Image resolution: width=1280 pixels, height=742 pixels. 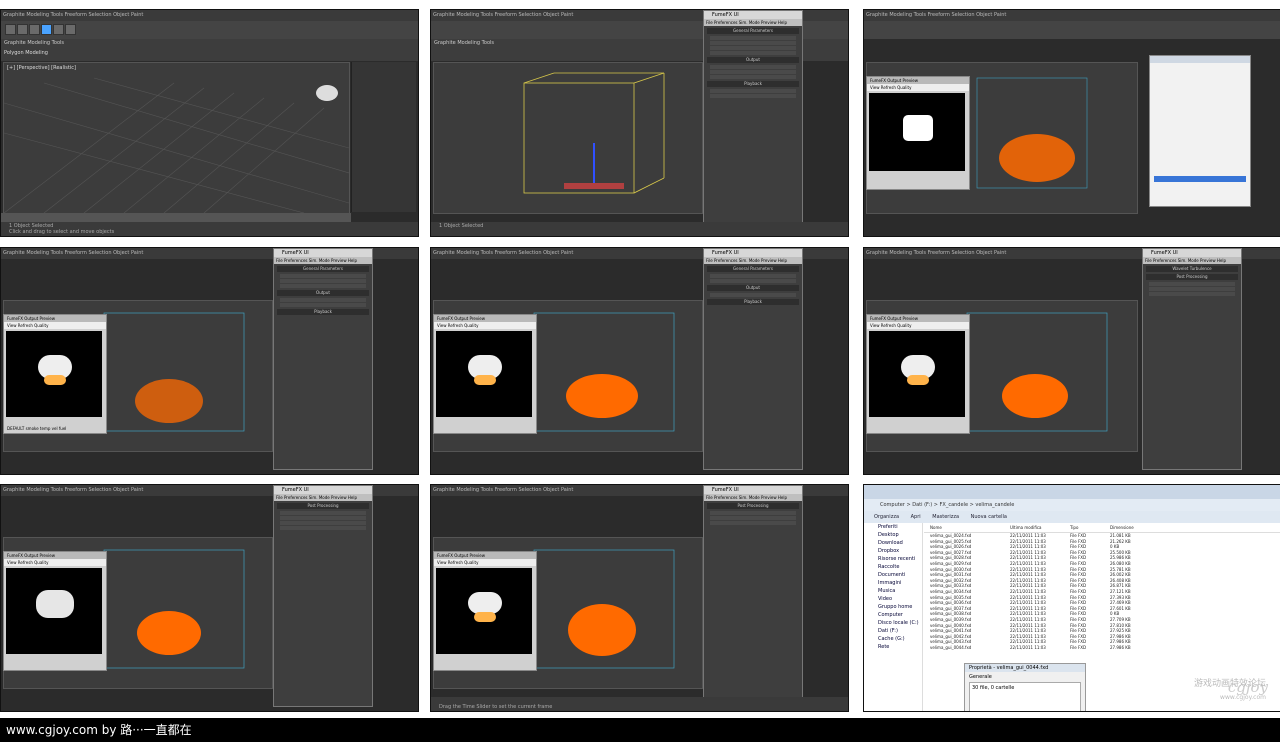 I want to click on nav-item: Preferiti, so click(x=893, y=527).